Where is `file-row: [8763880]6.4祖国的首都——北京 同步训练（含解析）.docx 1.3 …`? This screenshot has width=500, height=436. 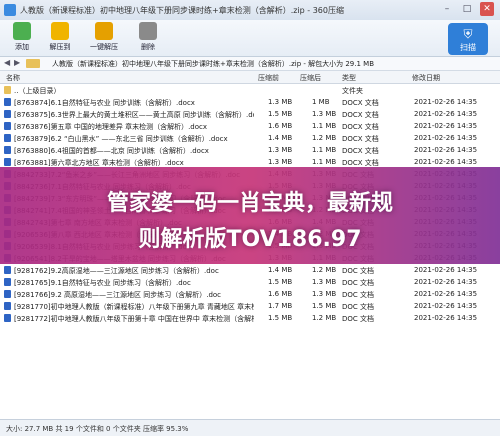
file-row: [8763880]6.4祖国的首都——北京 同步训练（含解析）.docx 1.3 … is located at coordinates (250, 150).